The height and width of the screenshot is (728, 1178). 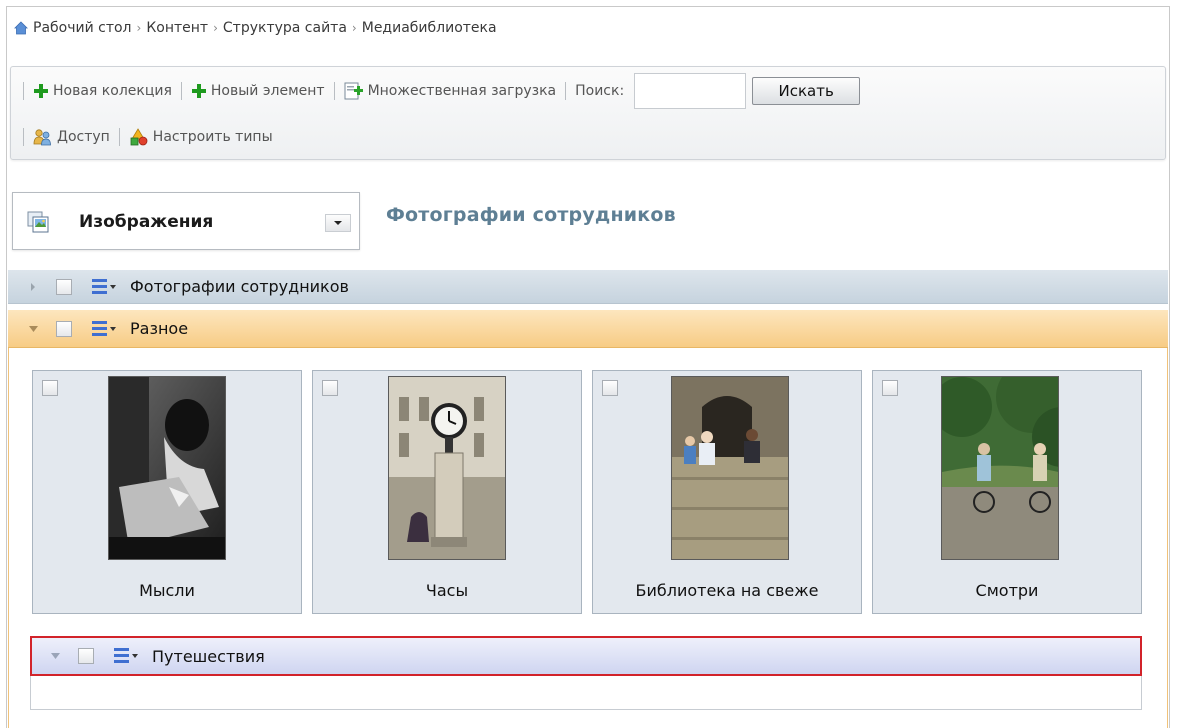 What do you see at coordinates (727, 590) in the screenshot?
I see `card-caption: Библиотека на свеже` at bounding box center [727, 590].